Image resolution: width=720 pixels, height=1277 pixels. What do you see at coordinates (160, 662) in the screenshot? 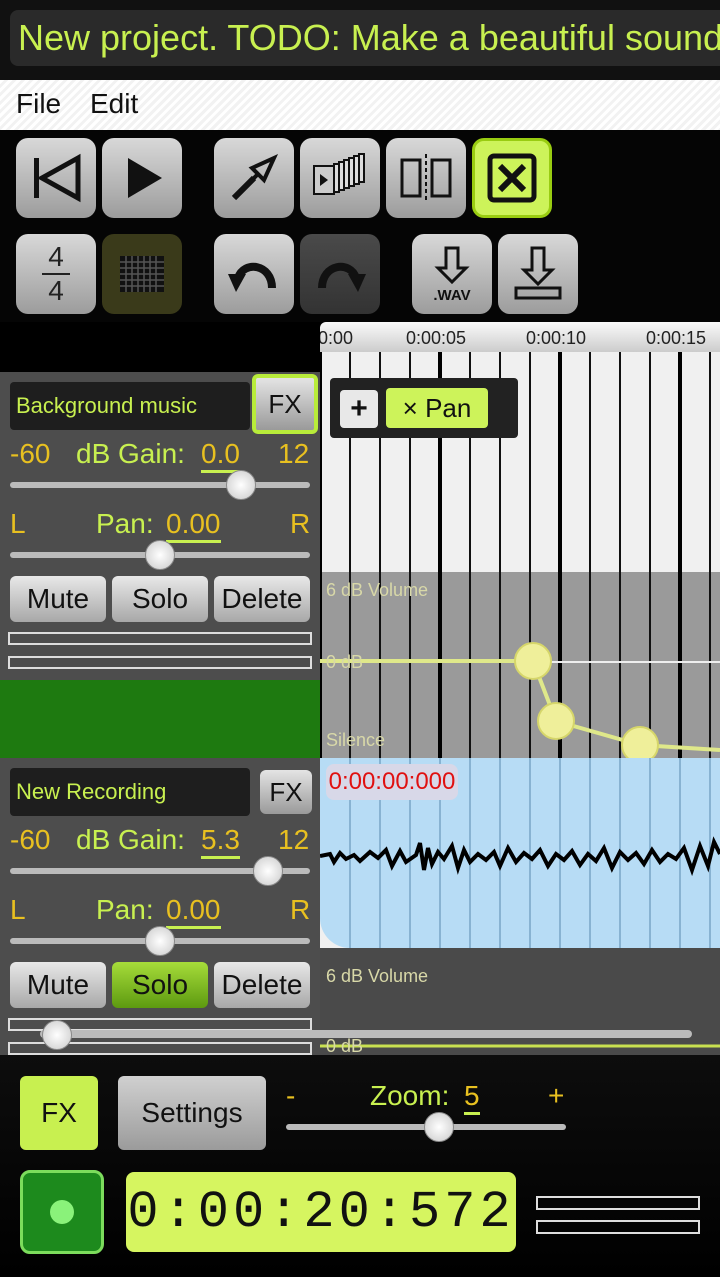
I see `level-meter-right` at bounding box center [160, 662].